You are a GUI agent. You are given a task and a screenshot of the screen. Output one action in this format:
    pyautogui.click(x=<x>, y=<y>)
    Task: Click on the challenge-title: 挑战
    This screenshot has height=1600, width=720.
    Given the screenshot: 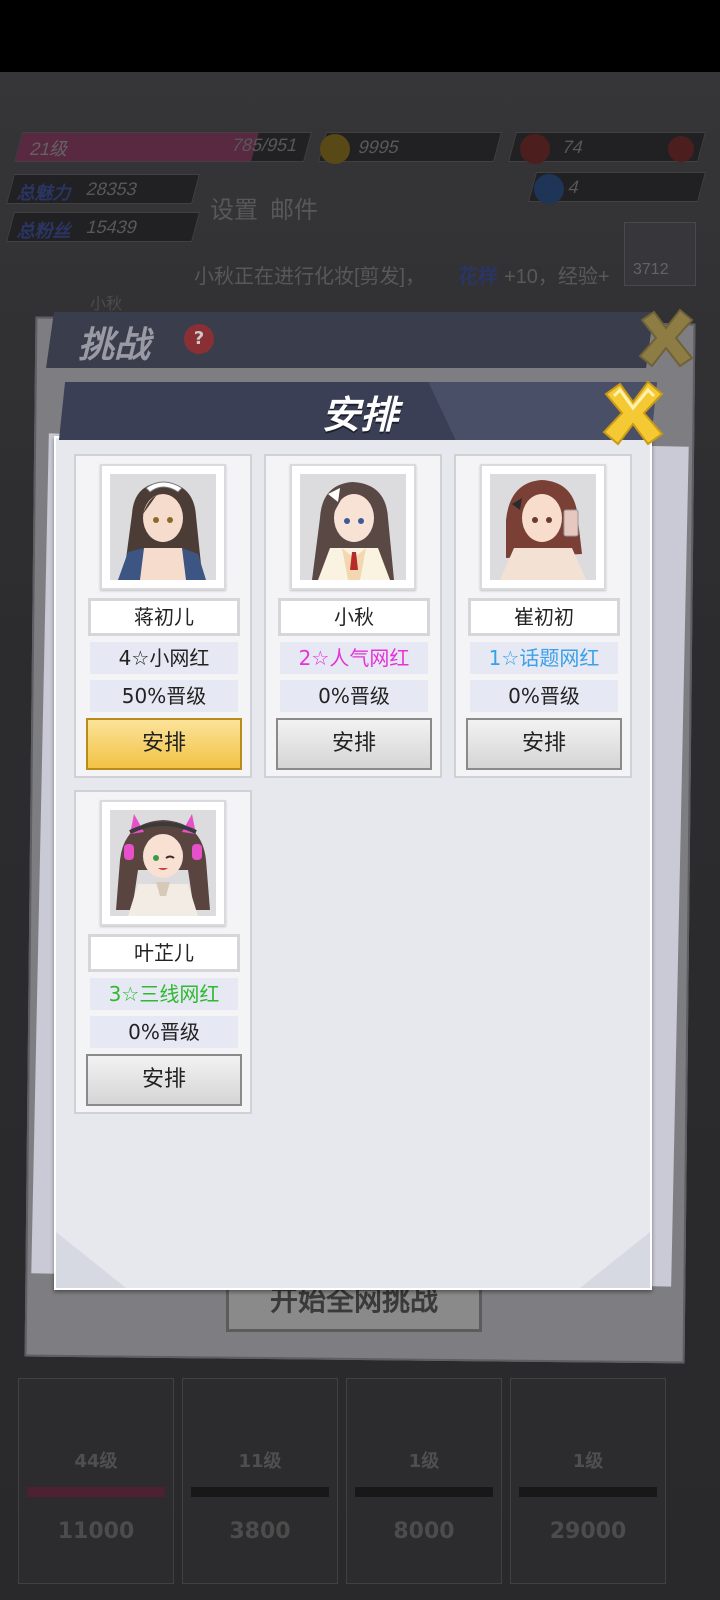 What is the action you would take?
    pyautogui.click(x=114, y=345)
    